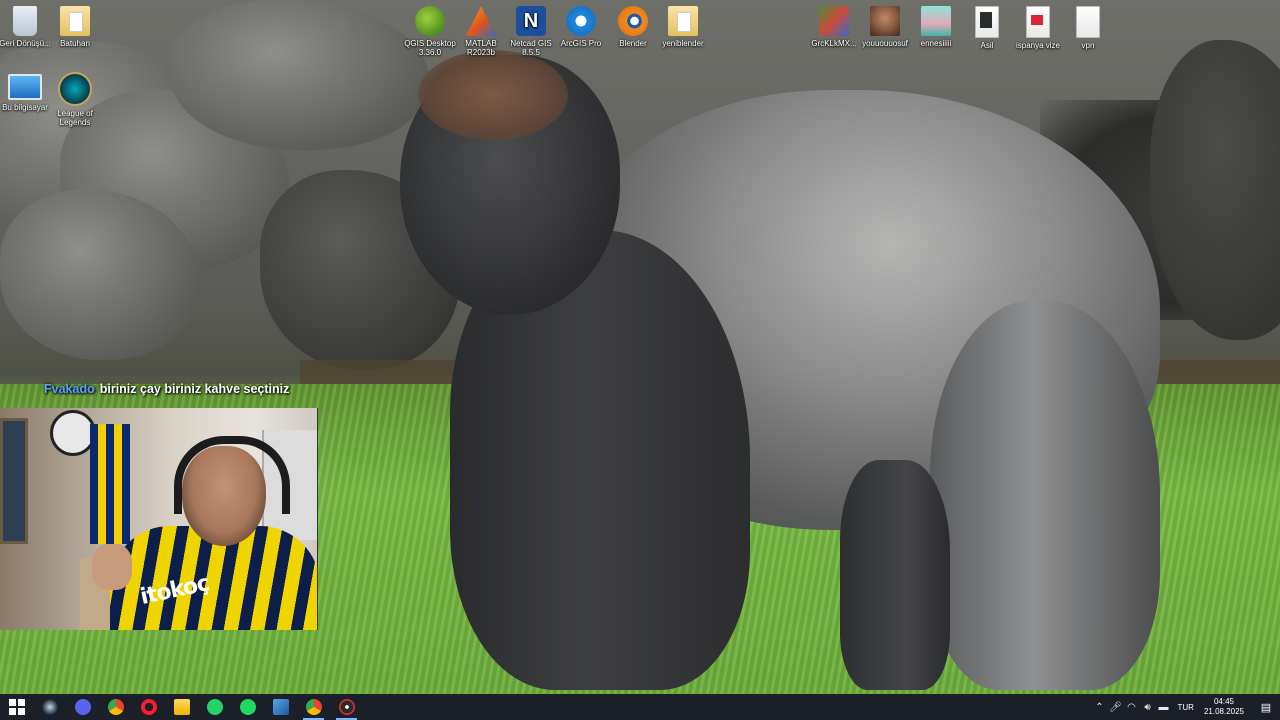 The width and height of the screenshot is (1280, 720). I want to click on desktop-icon-youuouuosuf: youuouuosuf, so click(885, 25).